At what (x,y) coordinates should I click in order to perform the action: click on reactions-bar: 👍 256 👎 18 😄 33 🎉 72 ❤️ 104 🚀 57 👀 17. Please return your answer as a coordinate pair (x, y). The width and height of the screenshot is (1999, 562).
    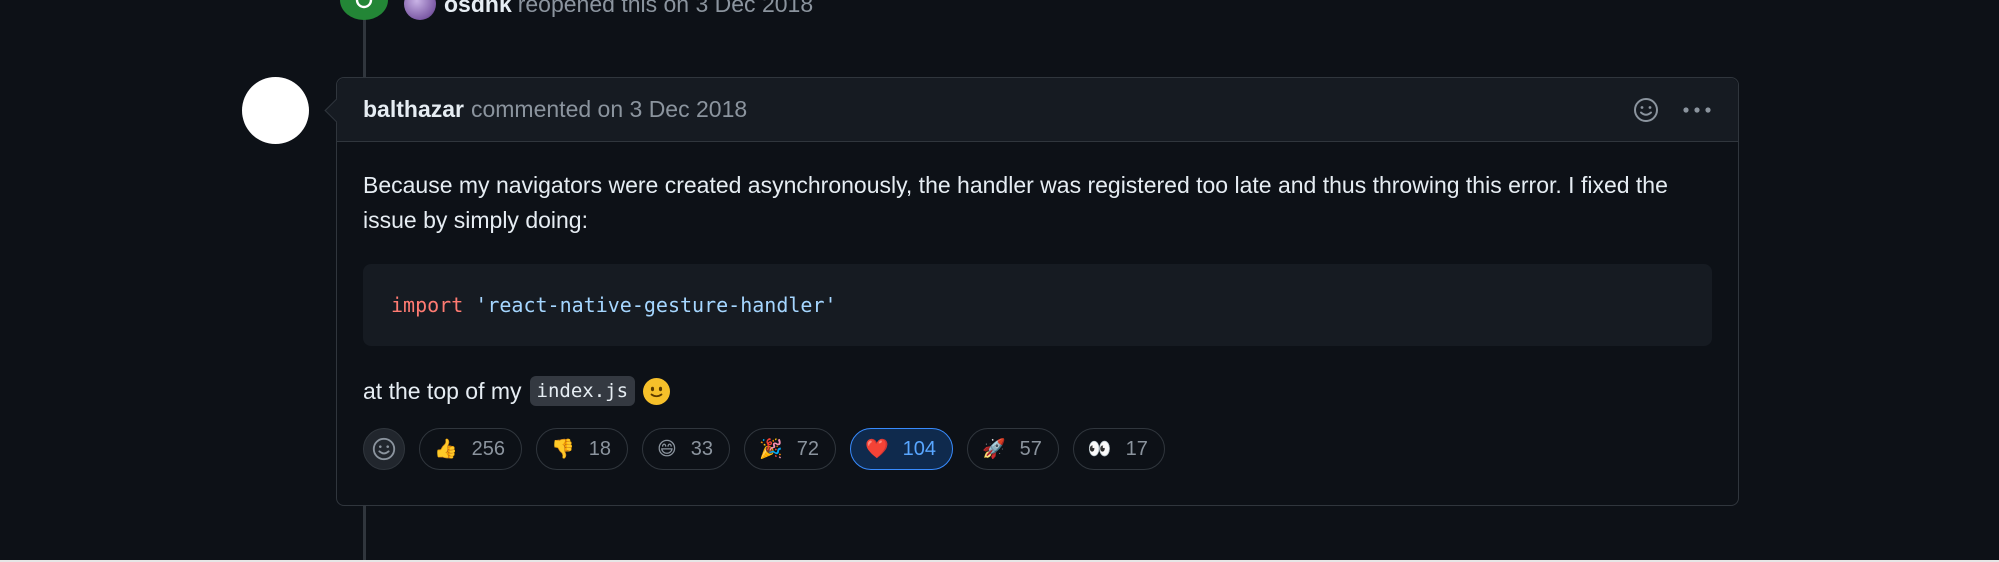
    Looking at the image, I should click on (1037, 449).